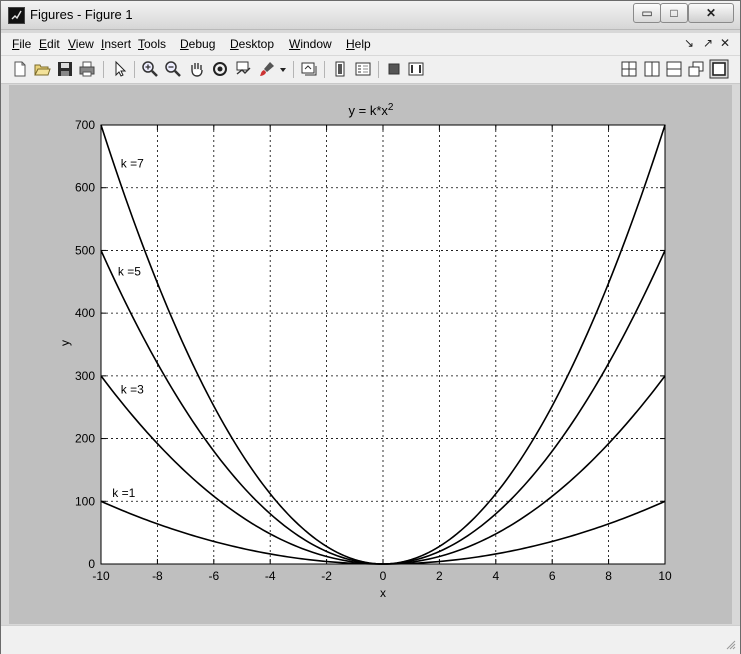  Describe the element at coordinates (629, 69) in the screenshot. I see `tile-grid-icon` at that location.